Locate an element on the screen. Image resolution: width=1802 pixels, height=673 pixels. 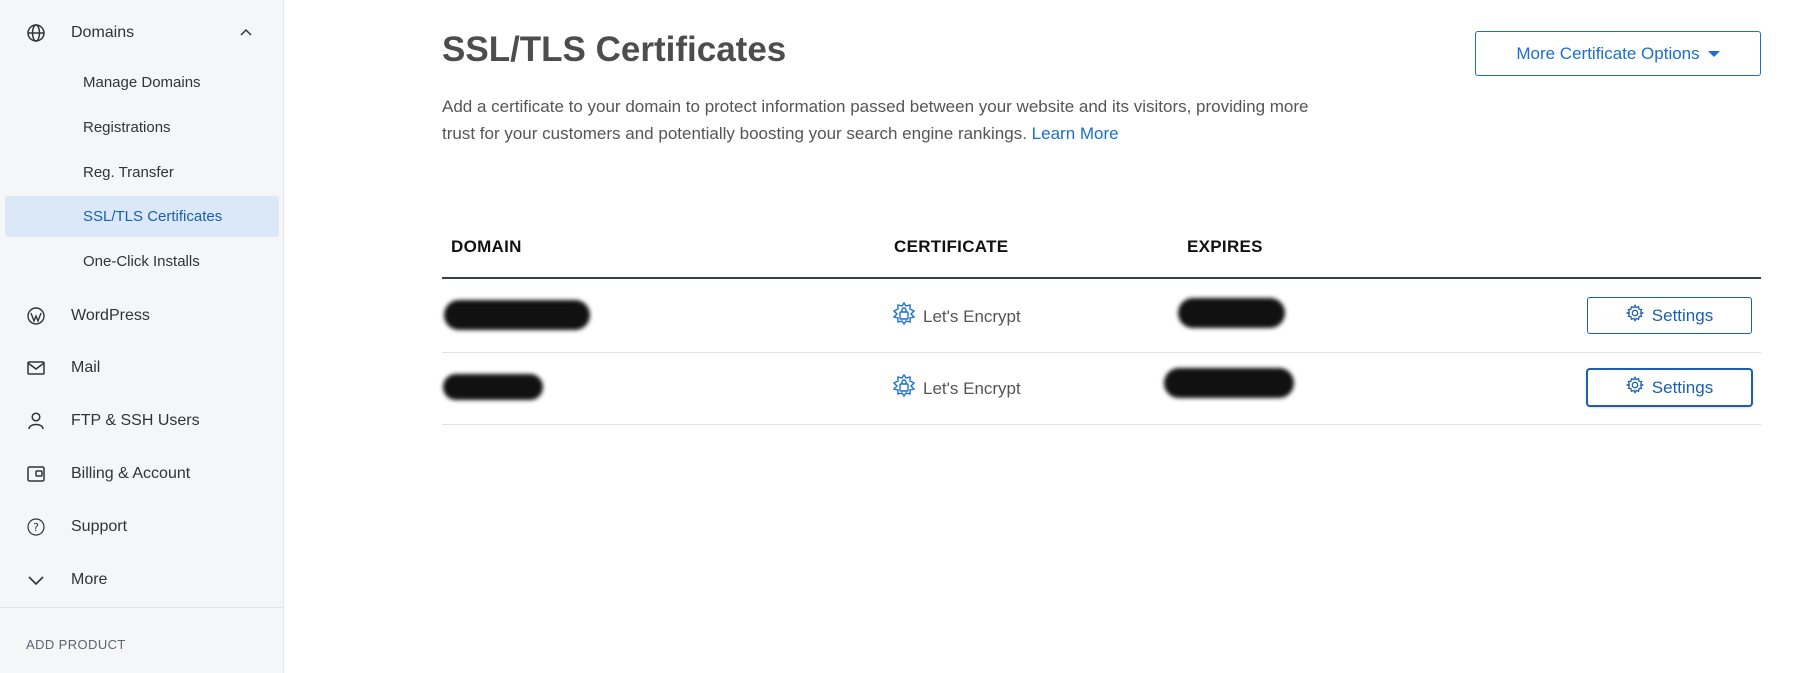
sidebar-divider is located at coordinates (142, 607).